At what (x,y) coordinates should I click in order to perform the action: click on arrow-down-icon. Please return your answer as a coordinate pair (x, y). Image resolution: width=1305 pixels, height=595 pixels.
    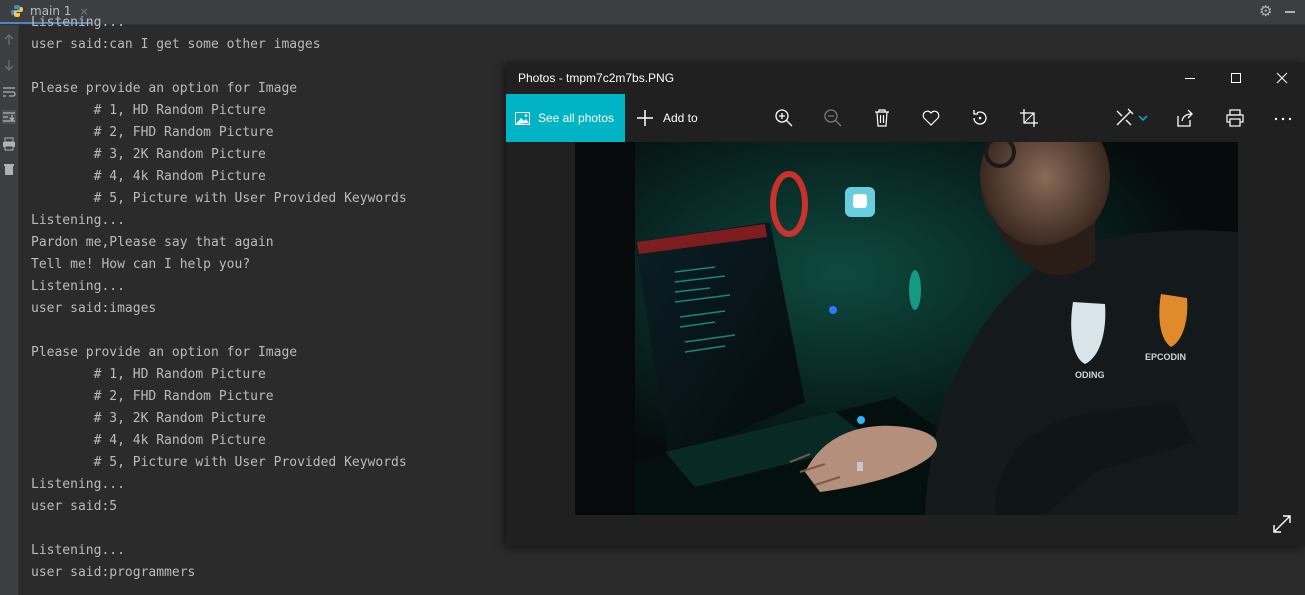
    Looking at the image, I should click on (9, 65).